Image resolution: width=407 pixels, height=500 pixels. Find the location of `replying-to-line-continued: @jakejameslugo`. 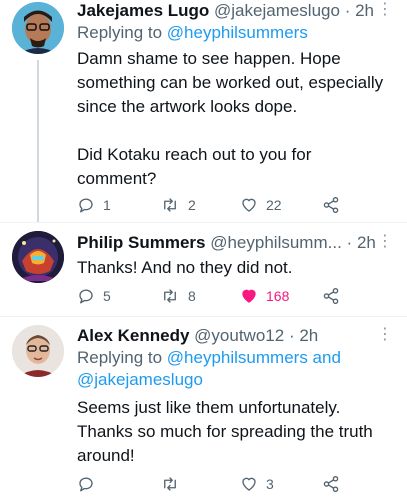

replying-to-line-continued: @jakejameslugo is located at coordinates (235, 380).